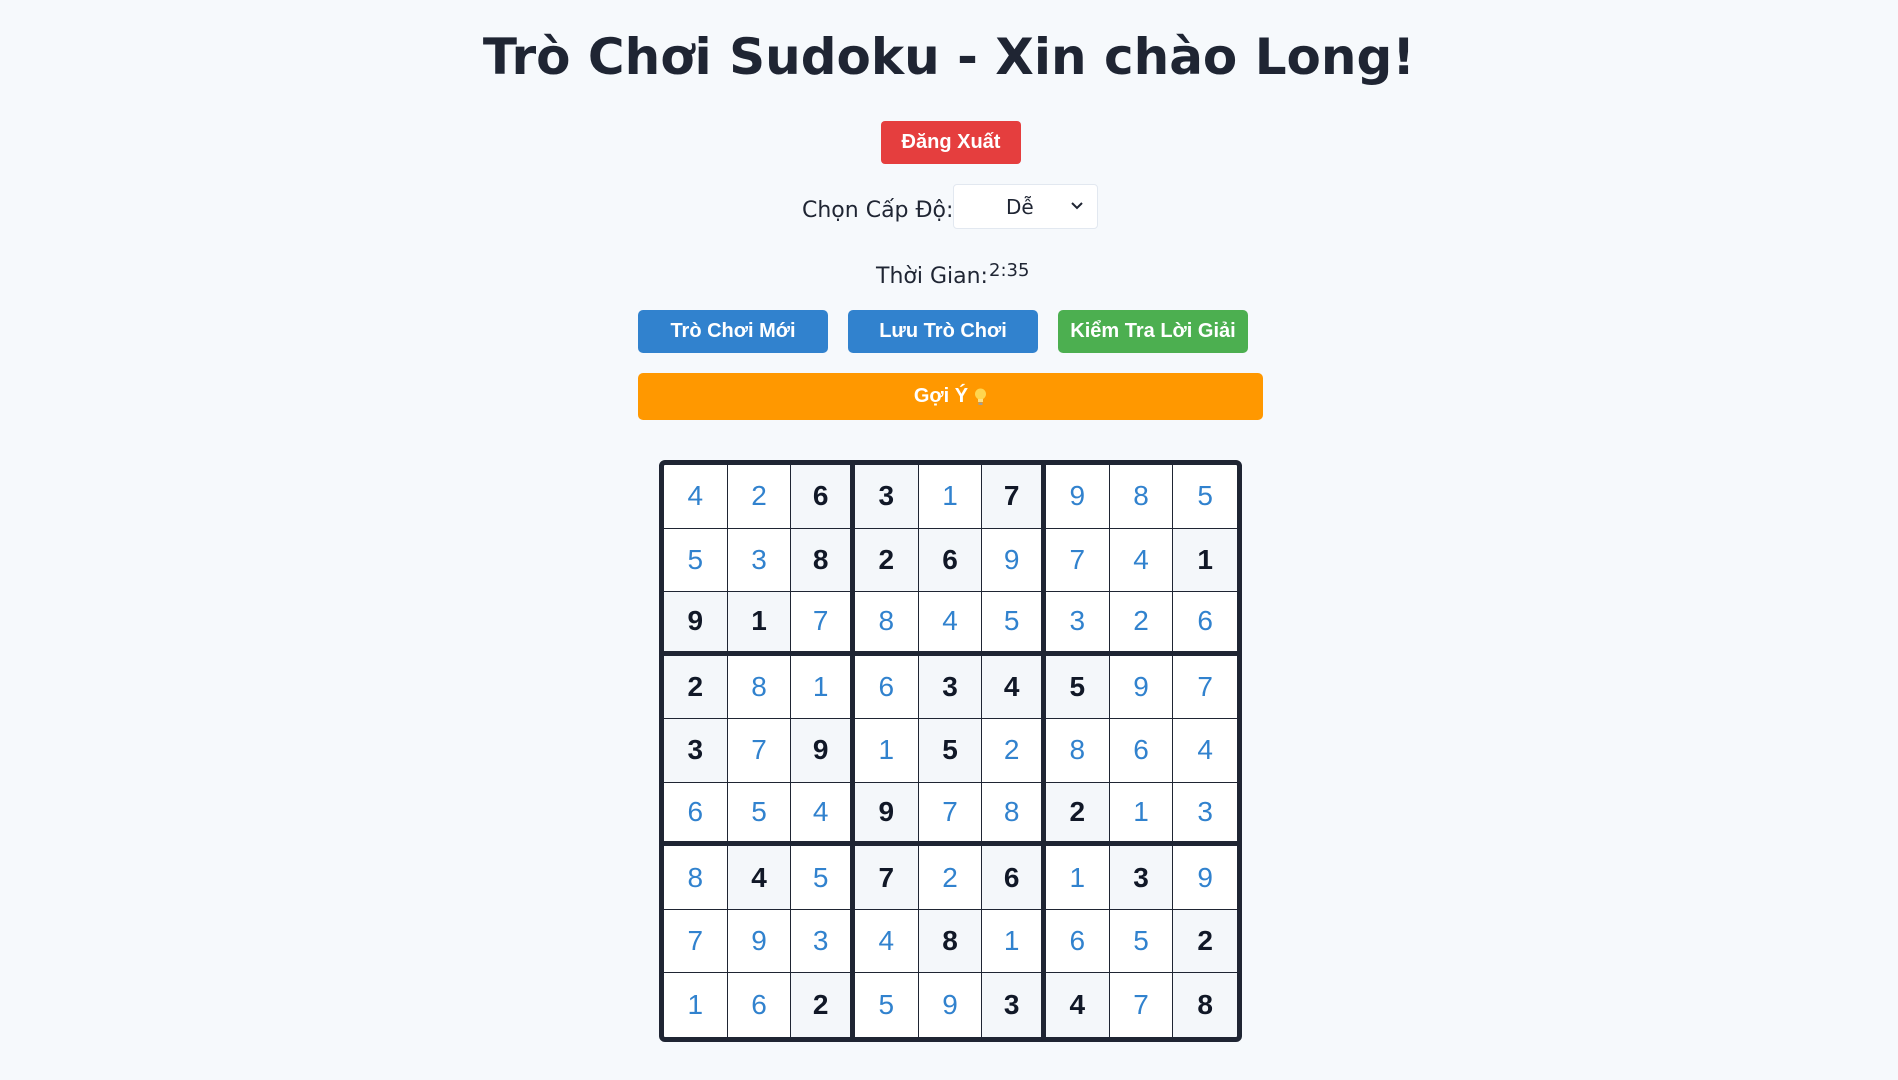  I want to click on level-row: Chọn Cấp Độ: Dễ, so click(949, 207).